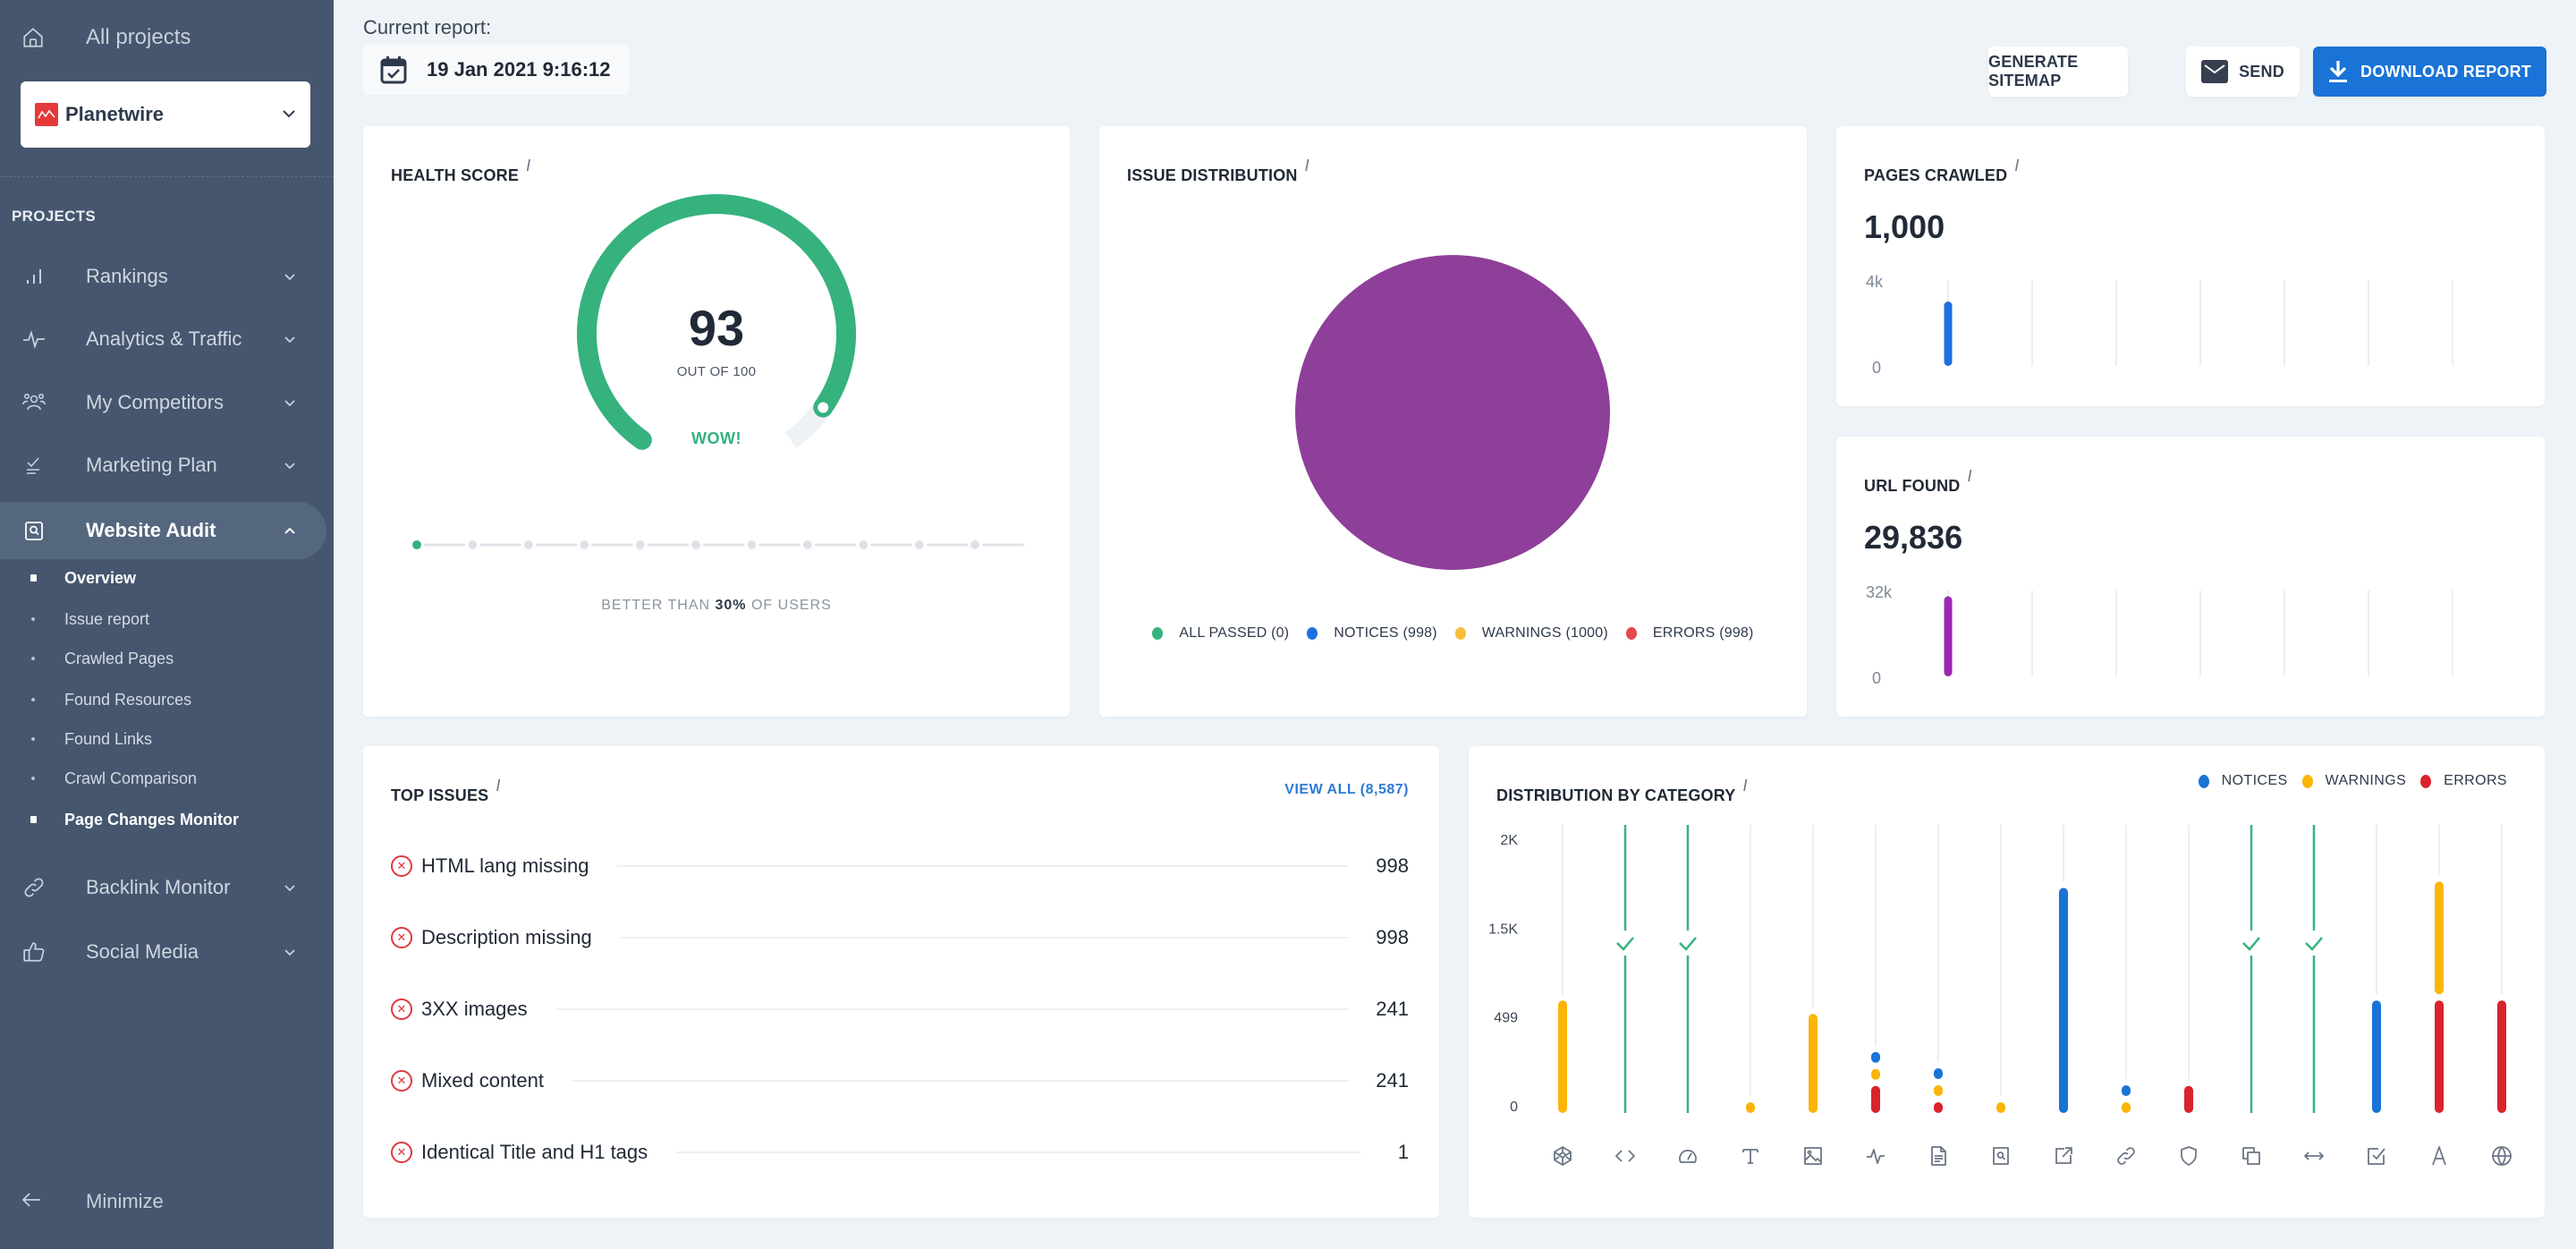  What do you see at coordinates (76, 739) in the screenshot?
I see `sidebar-subitem-found-links: Found Links` at bounding box center [76, 739].